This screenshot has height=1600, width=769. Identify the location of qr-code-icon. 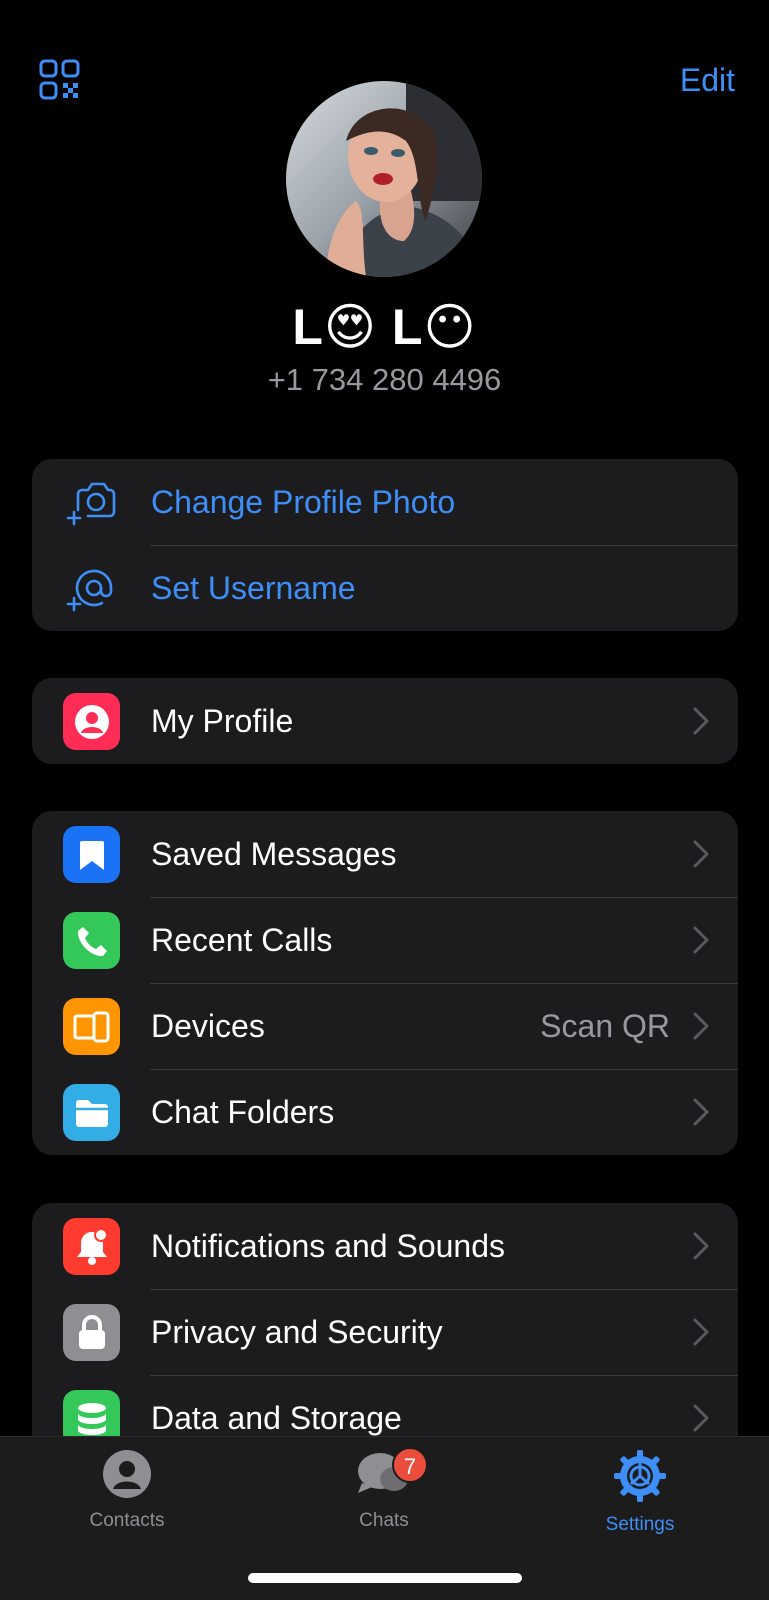
(59, 79).